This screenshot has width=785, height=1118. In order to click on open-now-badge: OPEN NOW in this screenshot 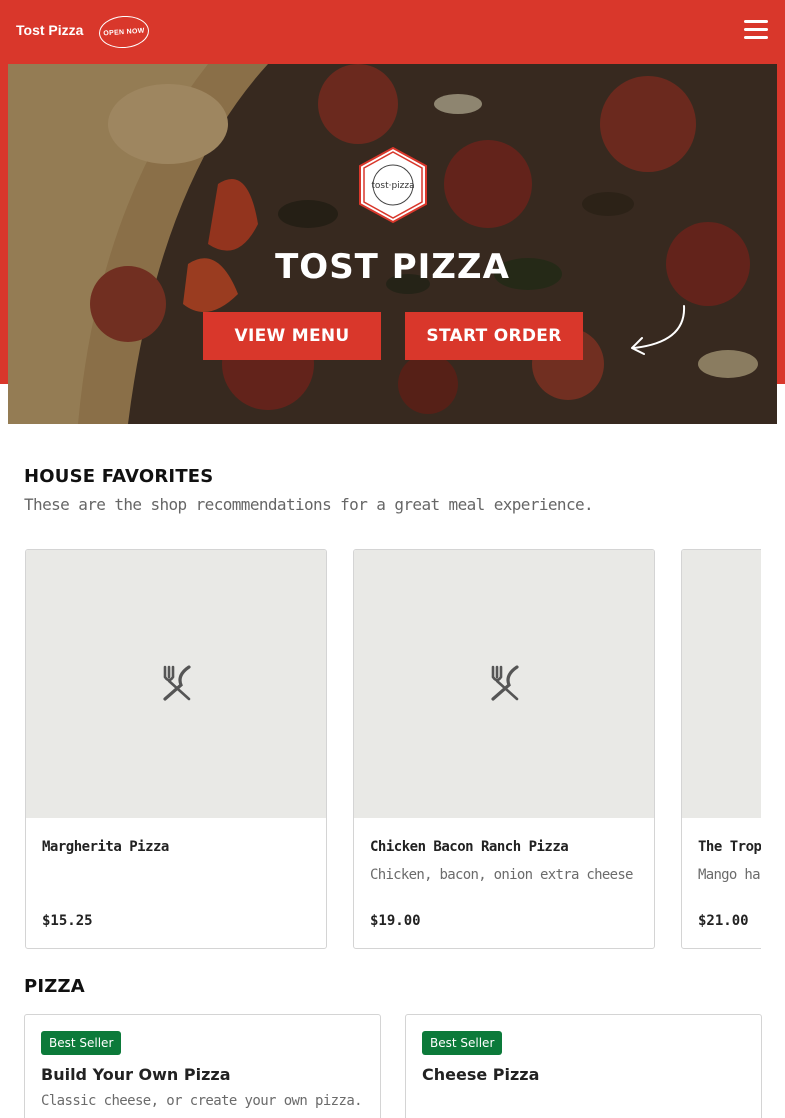, I will do `click(124, 32)`.